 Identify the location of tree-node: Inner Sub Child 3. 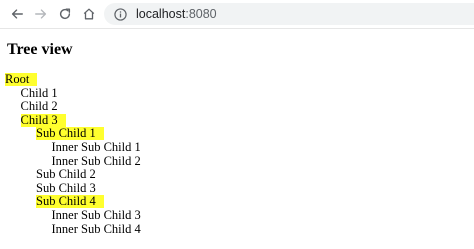
(96, 215).